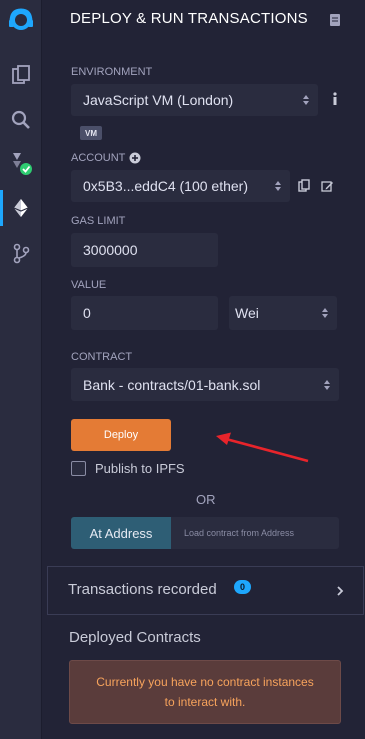  Describe the element at coordinates (98, 158) in the screenshot. I see `account-label: ACCOUNT` at that location.